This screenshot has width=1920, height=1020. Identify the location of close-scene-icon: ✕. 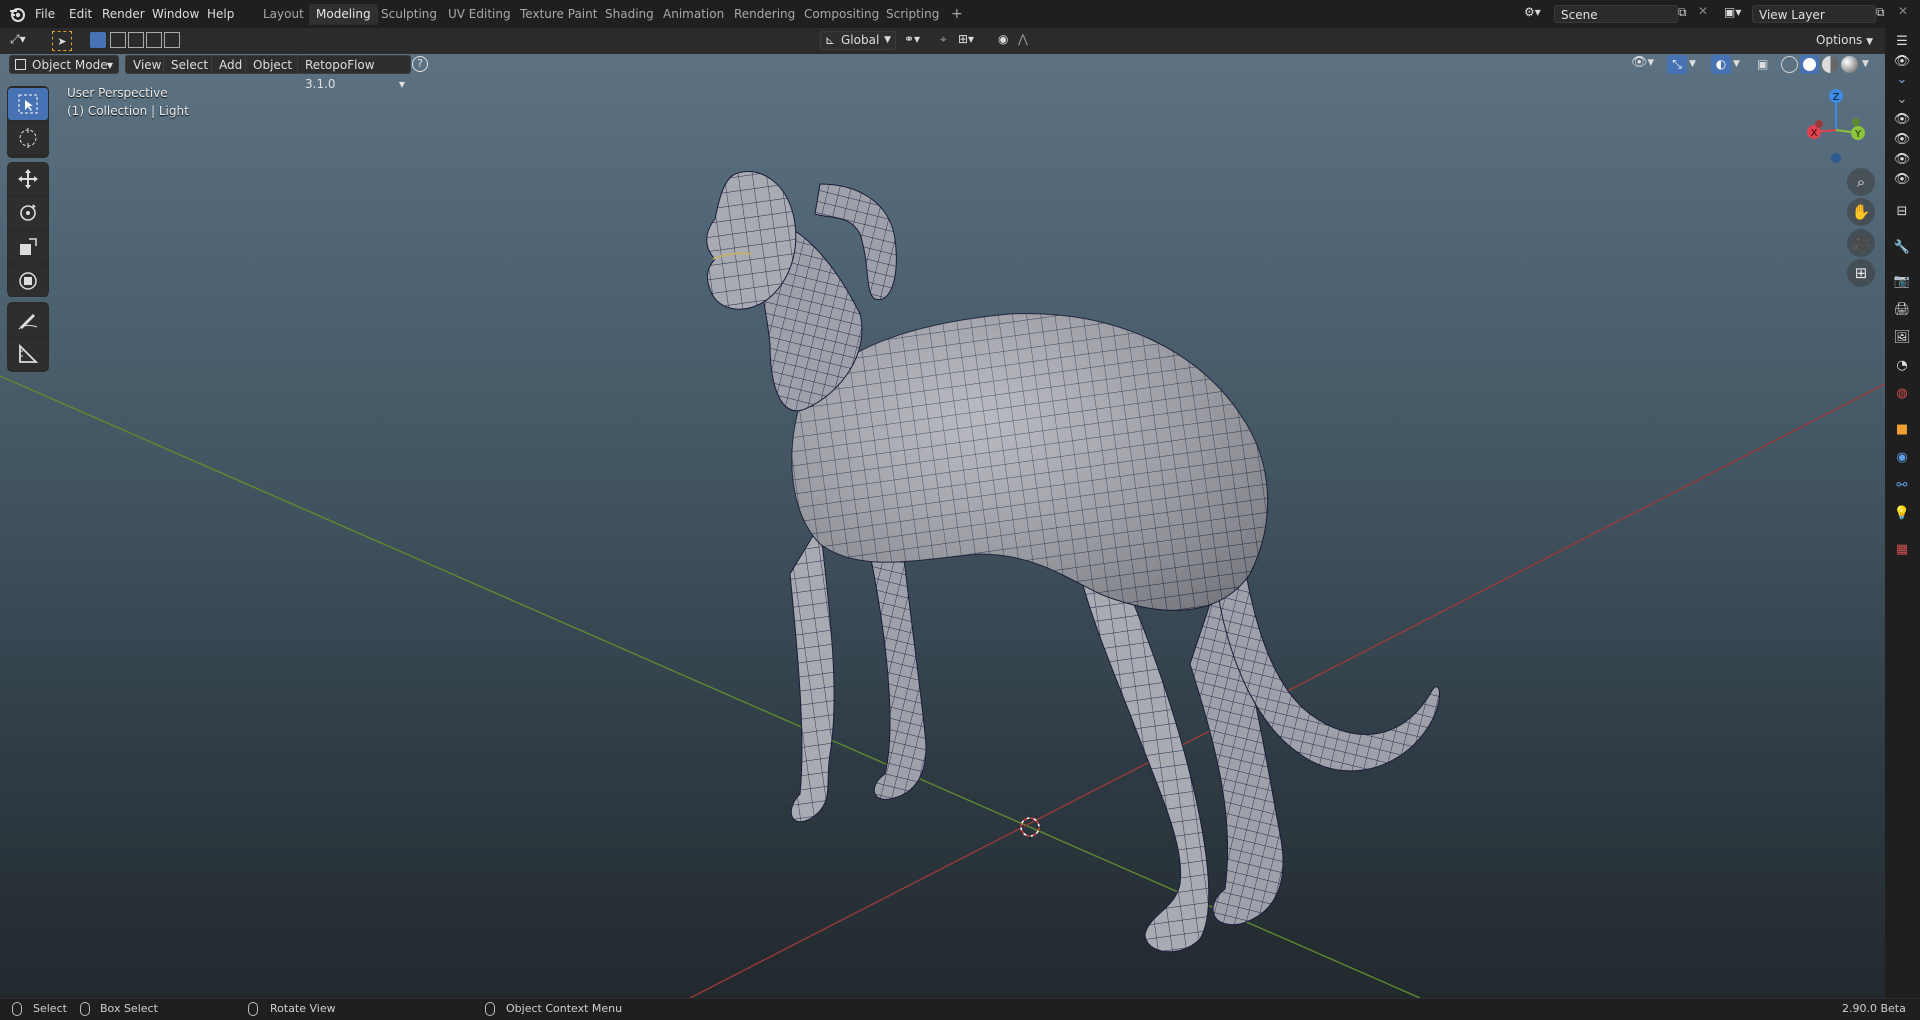
(1705, 13).